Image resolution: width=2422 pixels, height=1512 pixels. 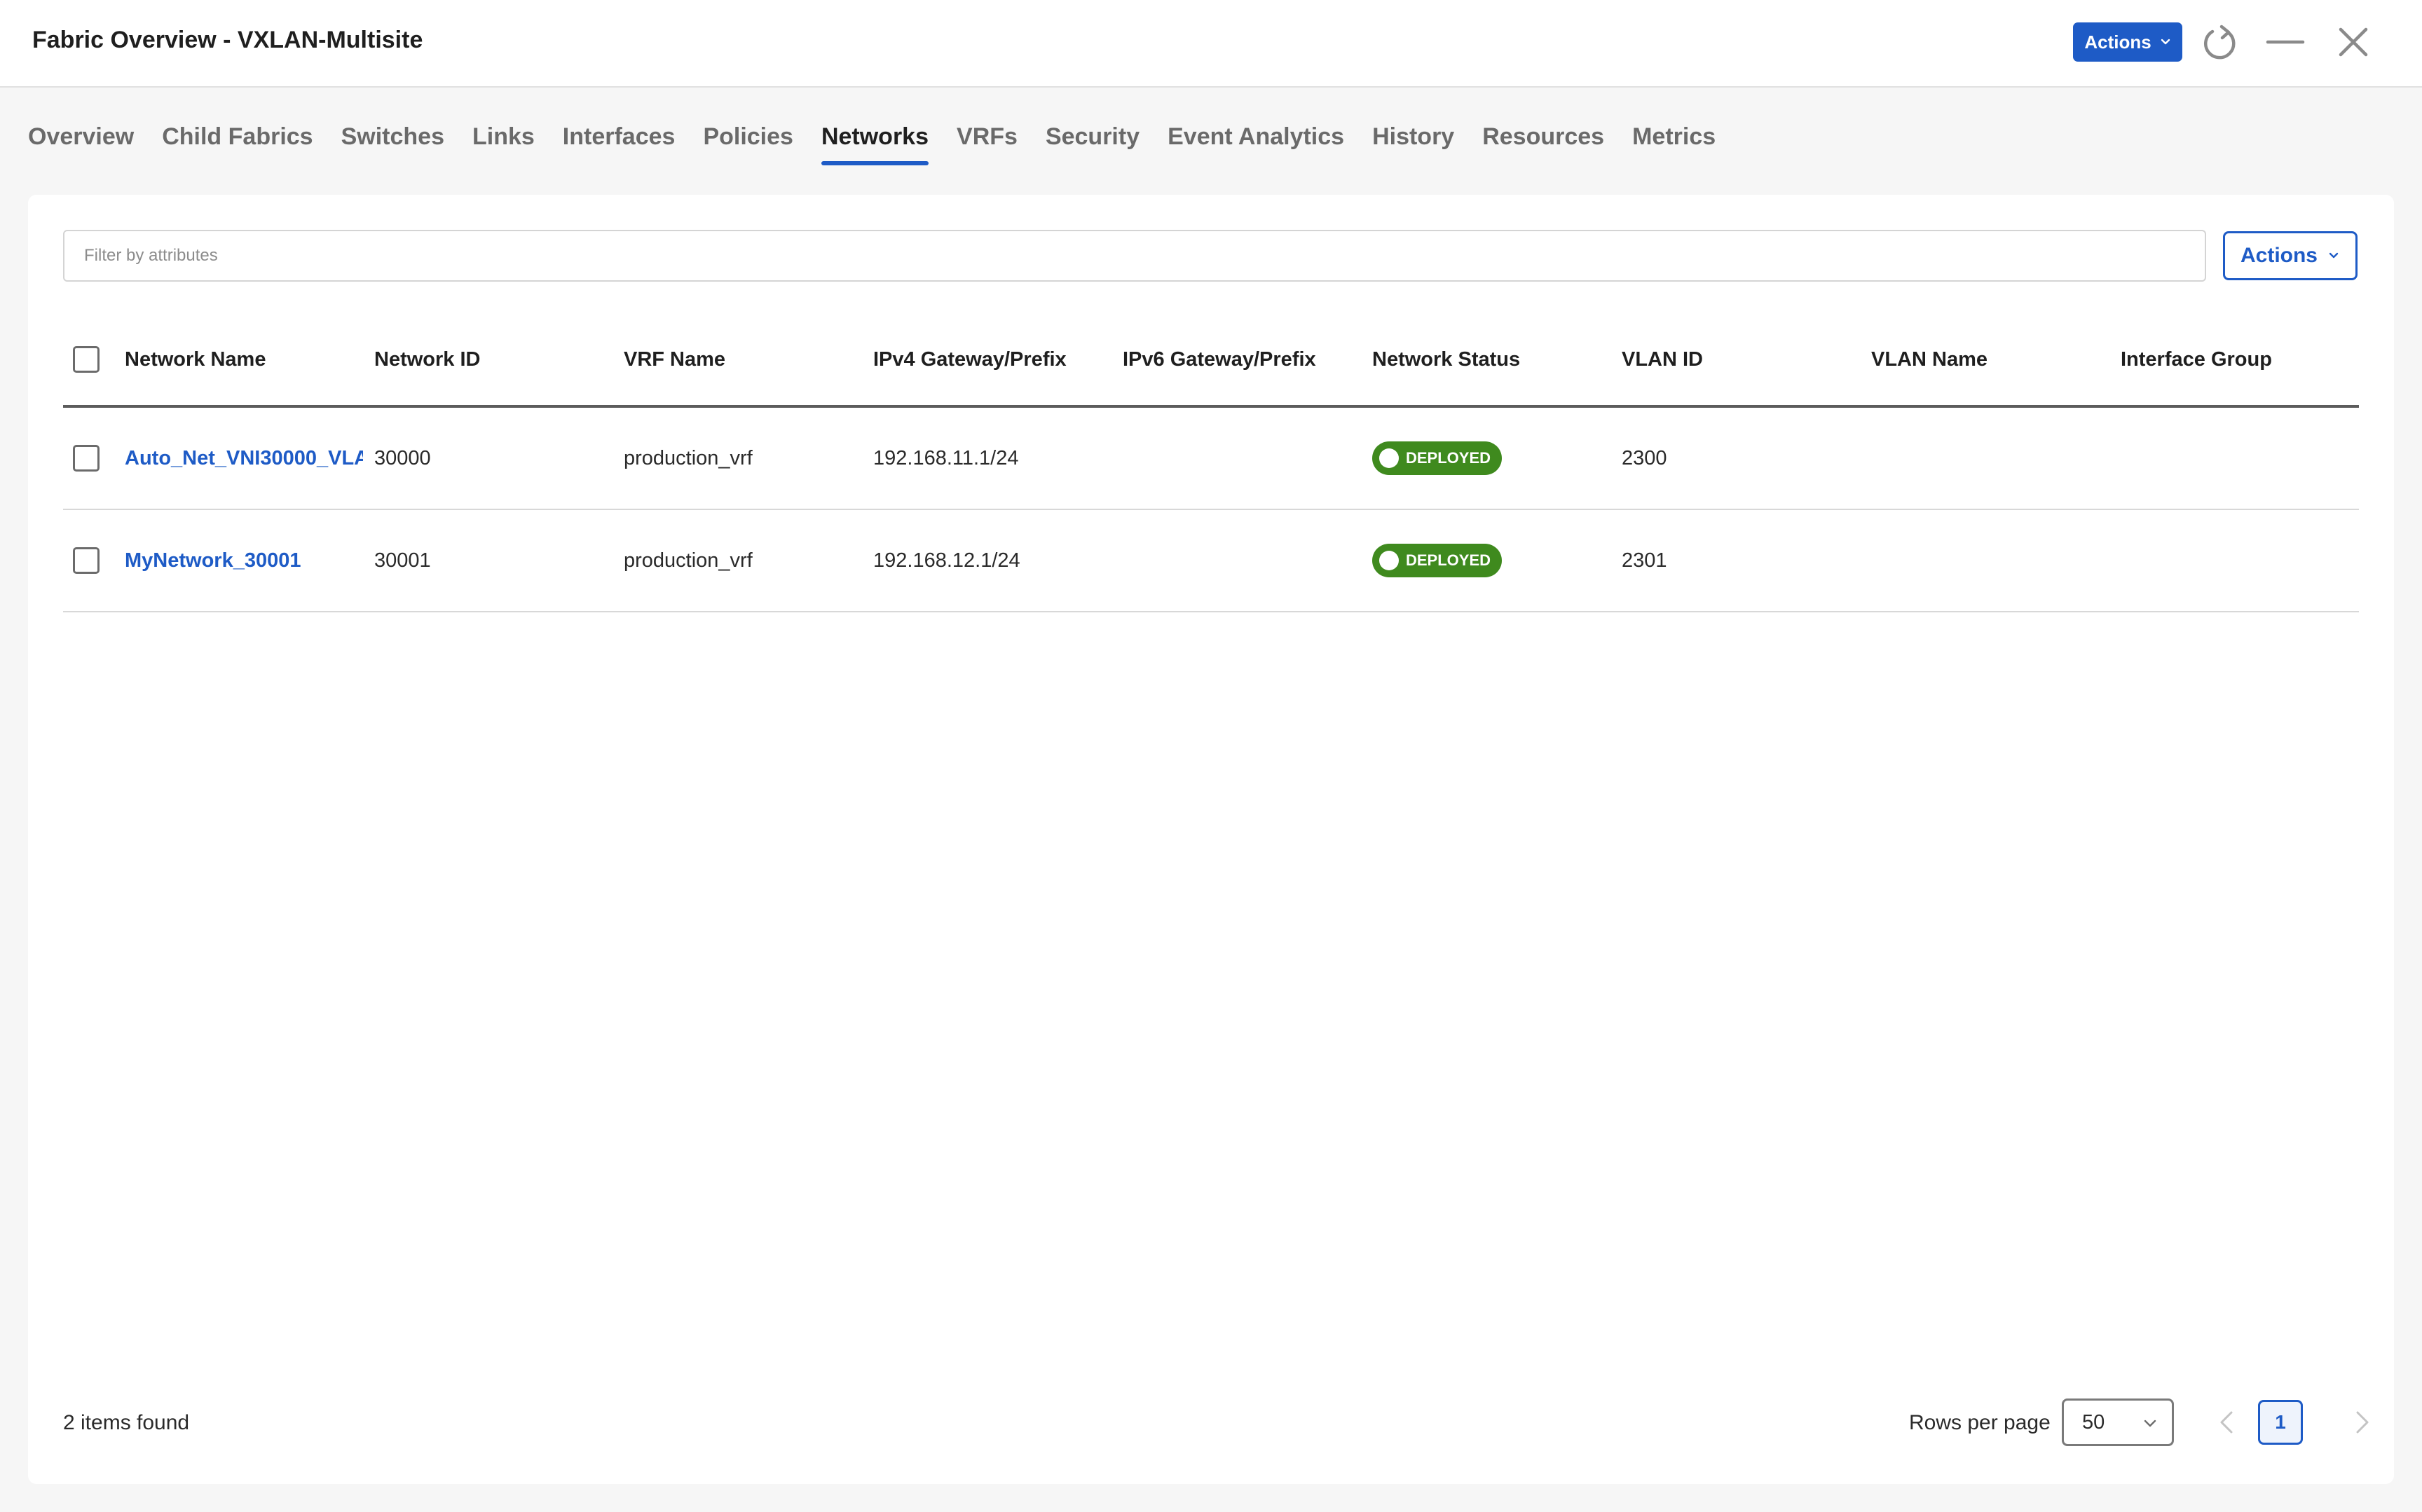 I want to click on column-header-interface-group: Interface Group, so click(x=2240, y=359).